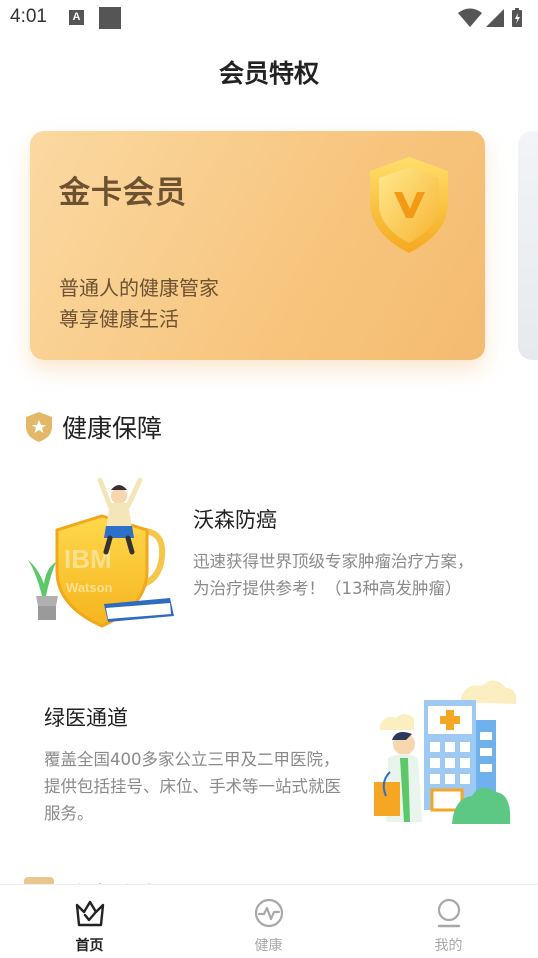 The width and height of the screenshot is (538, 958). Describe the element at coordinates (449, 913) in the screenshot. I see `person-icon` at that location.